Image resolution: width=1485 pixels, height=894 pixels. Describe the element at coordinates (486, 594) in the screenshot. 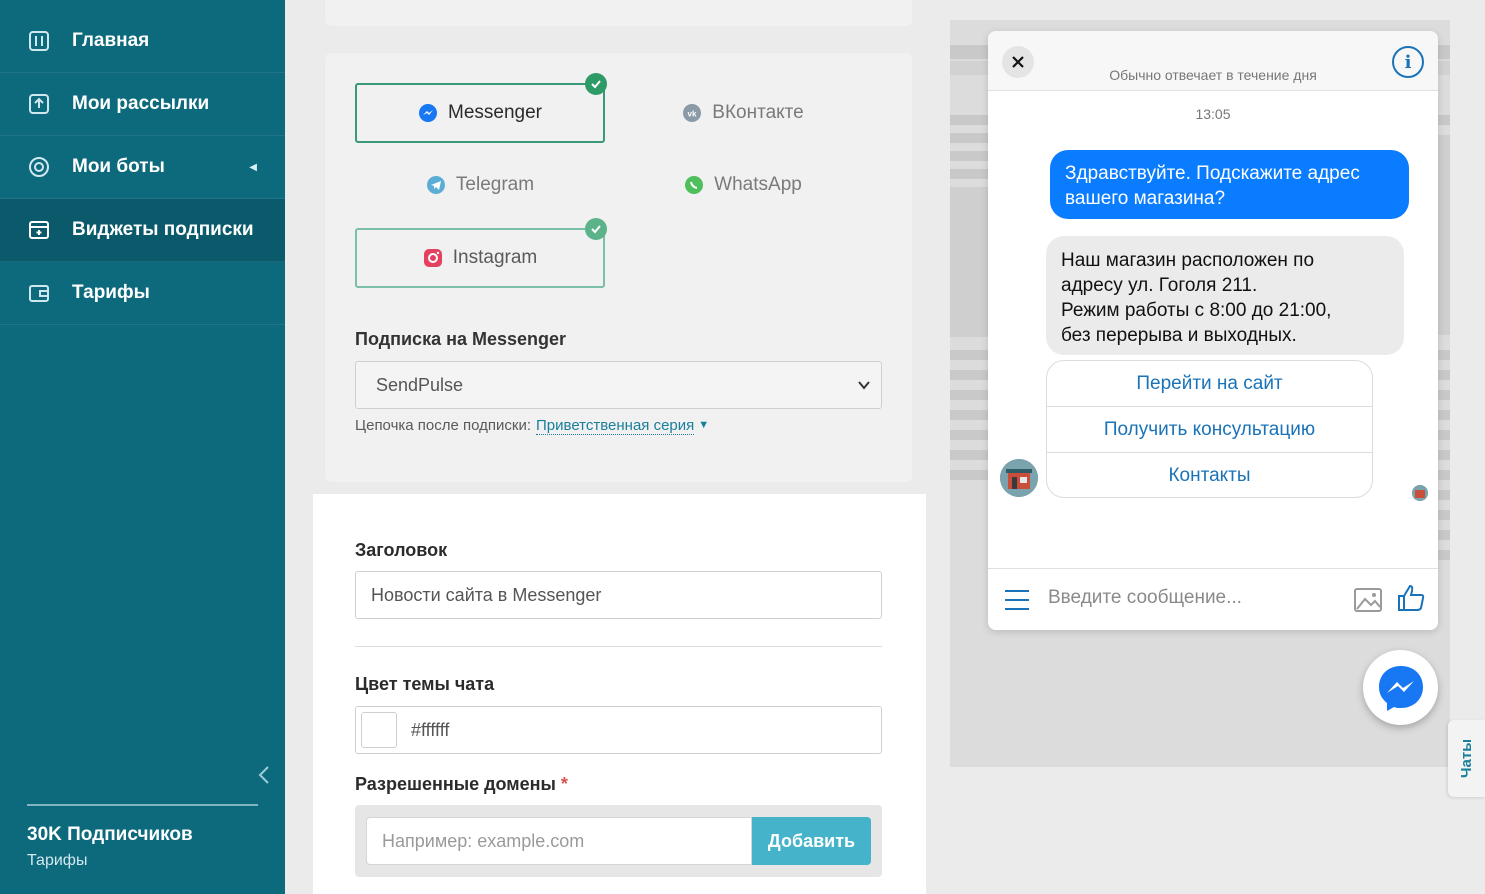

I see `title-input-value: Новости сайта в Messenger` at that location.